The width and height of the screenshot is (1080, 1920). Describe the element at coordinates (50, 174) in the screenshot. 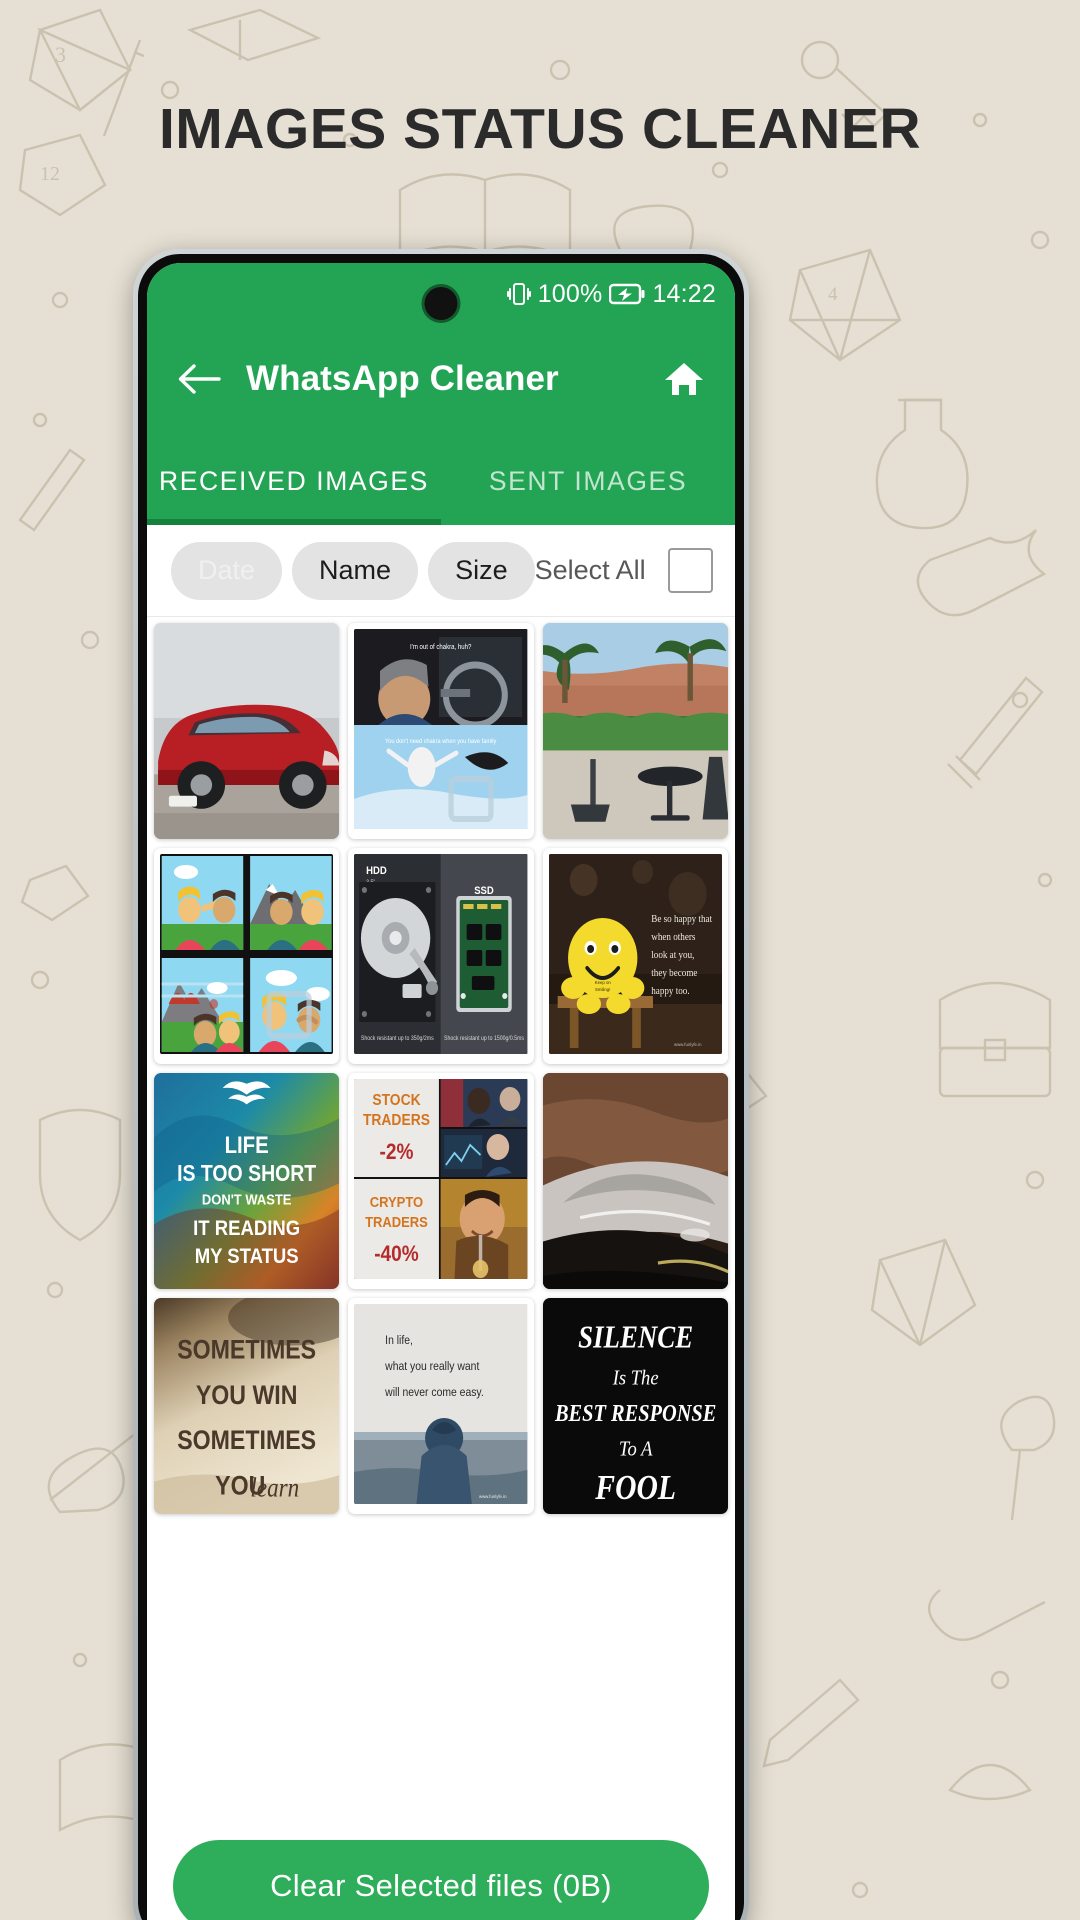

I see `svg-text: 12` at that location.